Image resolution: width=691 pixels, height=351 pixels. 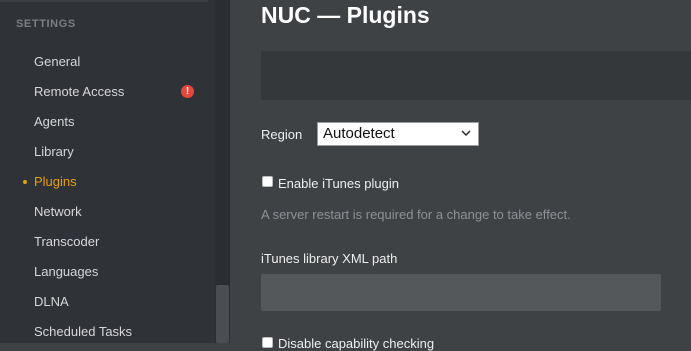 I want to click on sidebar-item-label: Remote Access, so click(x=79, y=91).